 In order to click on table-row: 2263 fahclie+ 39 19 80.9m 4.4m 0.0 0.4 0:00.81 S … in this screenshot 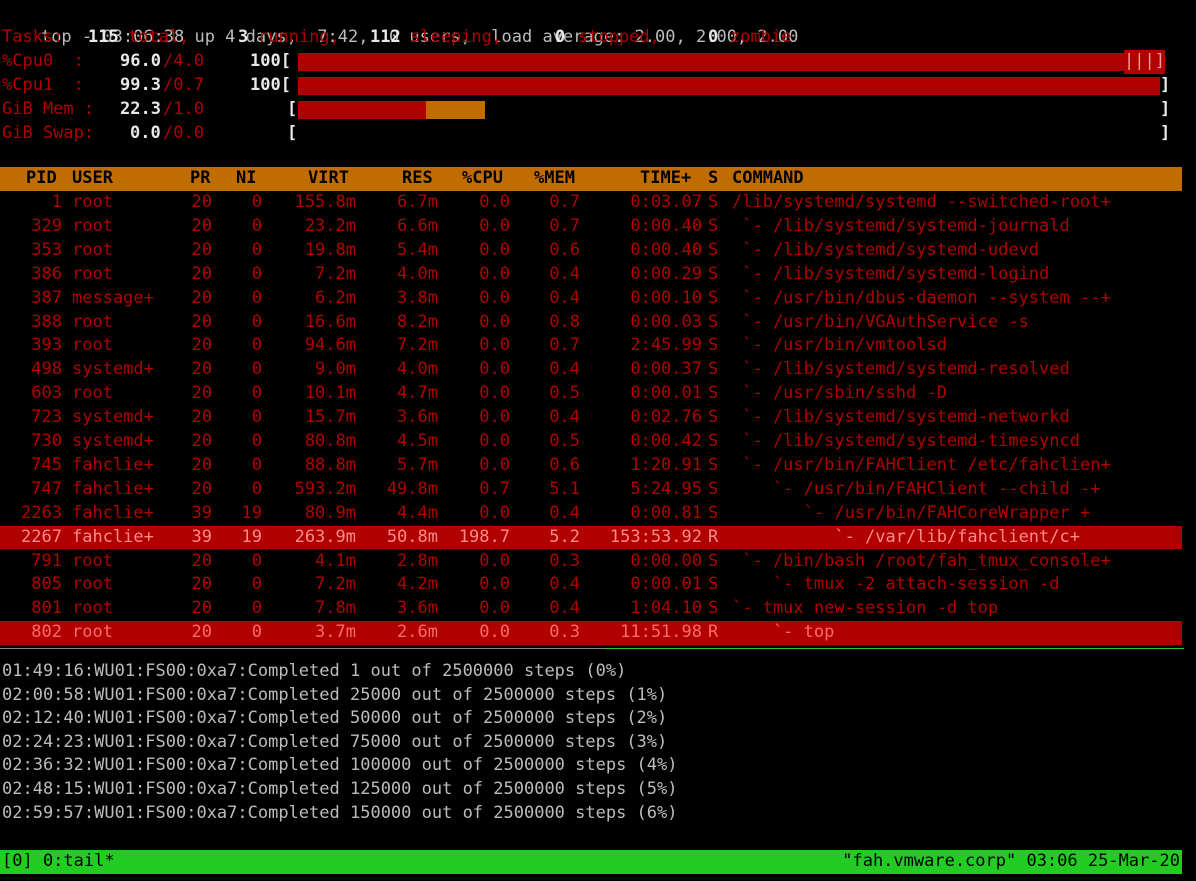, I will do `click(591, 514)`.